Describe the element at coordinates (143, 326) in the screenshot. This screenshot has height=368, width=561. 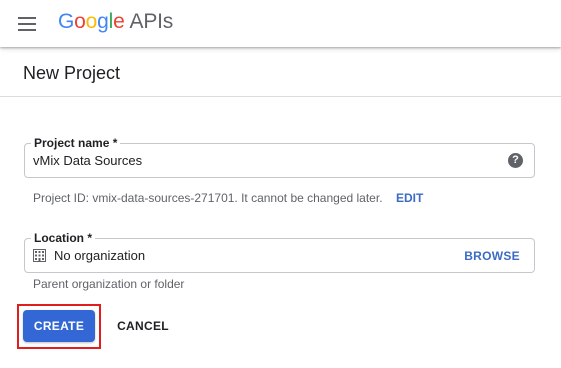
I see `cancel-button: CANCEL` at that location.